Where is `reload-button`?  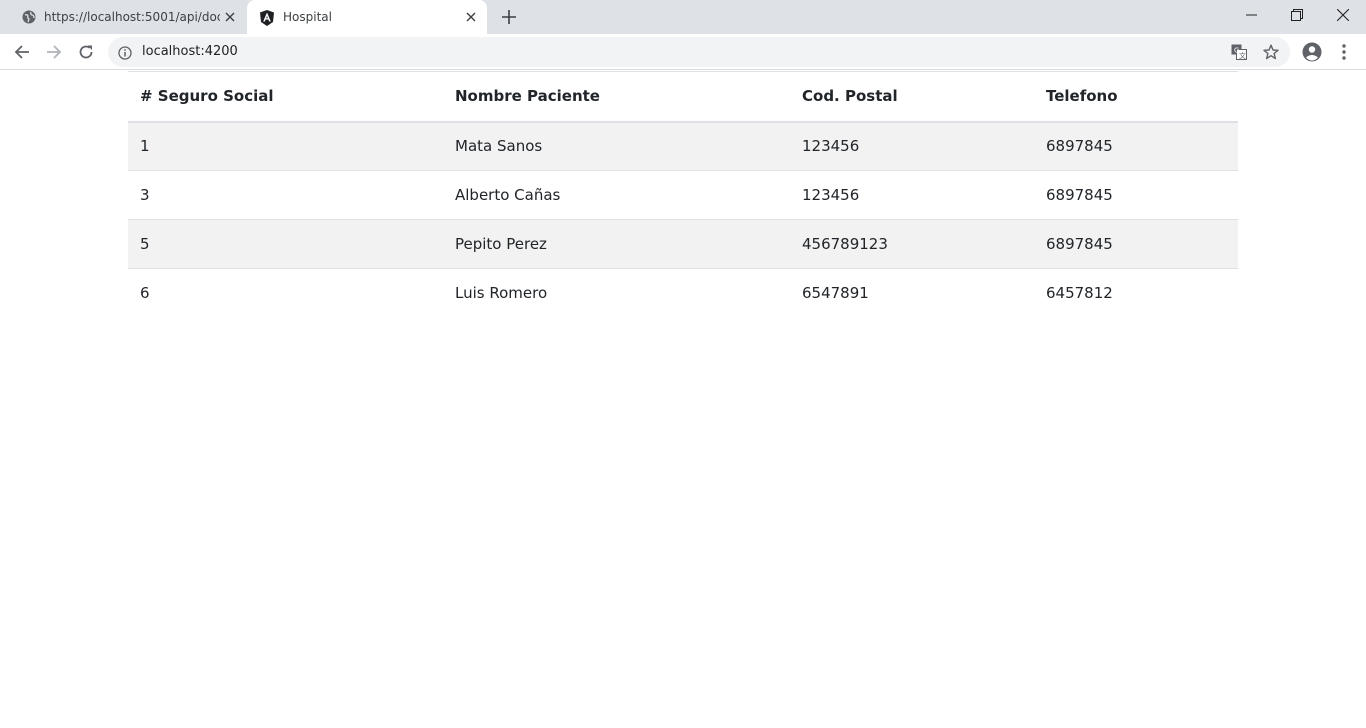 reload-button is located at coordinates (86, 52).